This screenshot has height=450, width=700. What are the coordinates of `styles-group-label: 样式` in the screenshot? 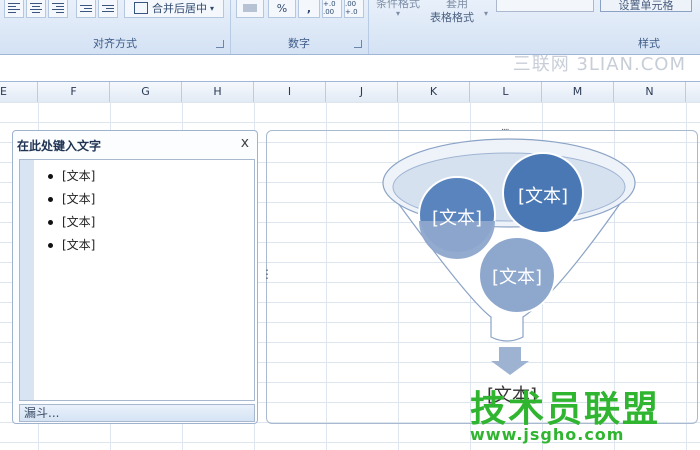 It's located at (649, 43).